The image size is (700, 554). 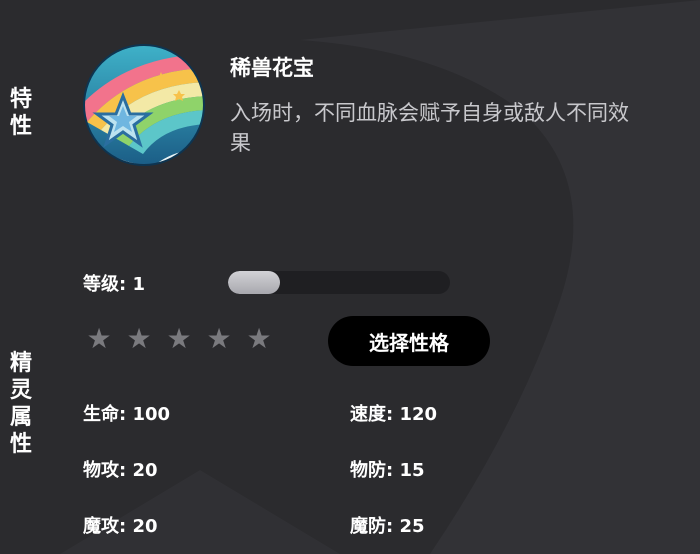 I want to click on side-char: 属, so click(x=20, y=417).